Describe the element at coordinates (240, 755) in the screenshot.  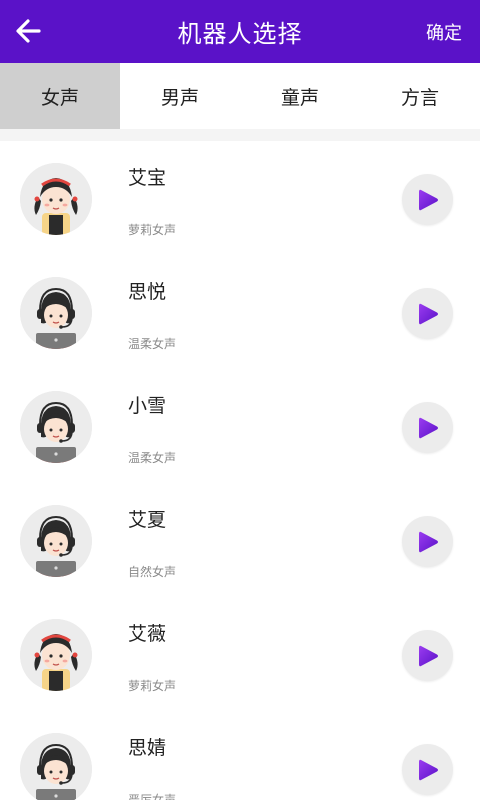
I see `voice-row: 思婧 严厉女声` at that location.